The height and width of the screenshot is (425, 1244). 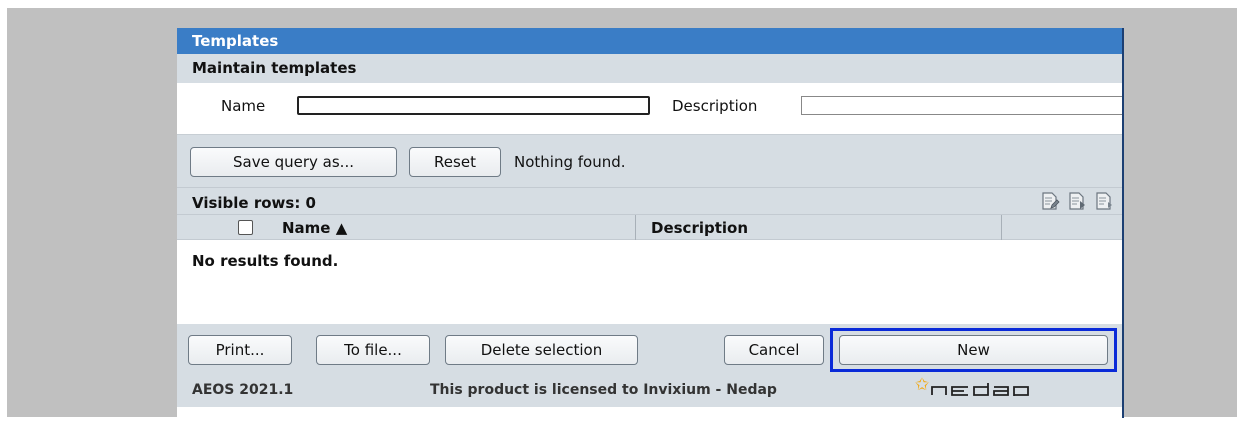 What do you see at coordinates (649, 41) in the screenshot?
I see `window-title: Templates` at bounding box center [649, 41].